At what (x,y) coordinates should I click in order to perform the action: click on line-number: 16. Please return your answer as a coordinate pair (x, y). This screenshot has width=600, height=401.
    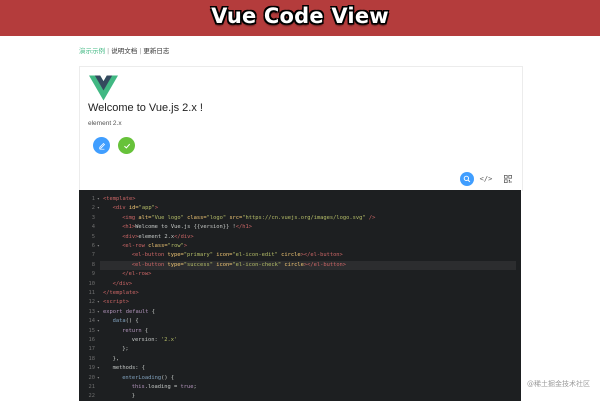
    Looking at the image, I should click on (92, 340).